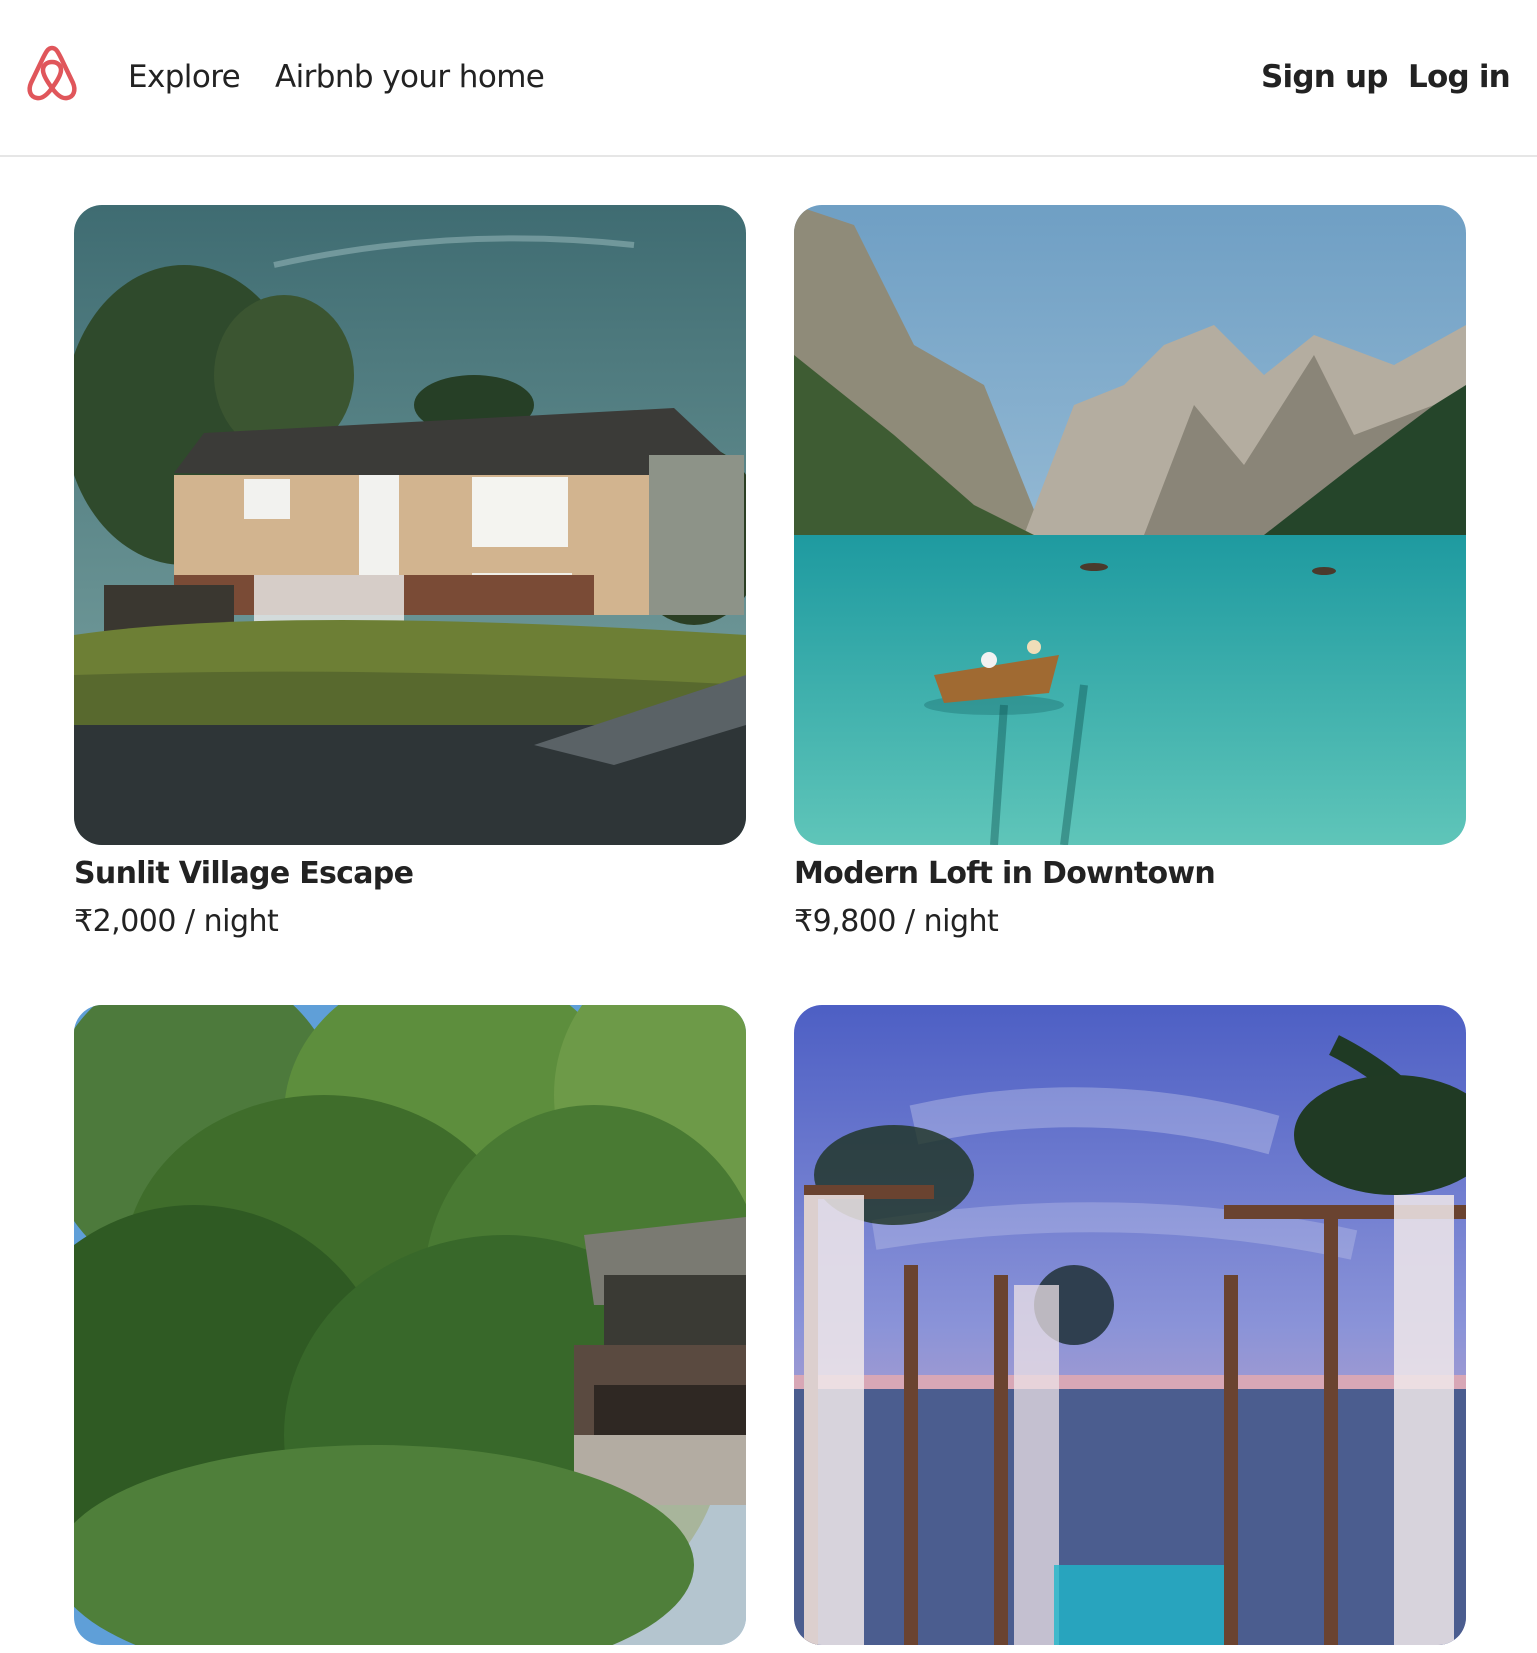  What do you see at coordinates (244, 873) in the screenshot?
I see `listing-title: Sunlit Village Escape` at bounding box center [244, 873].